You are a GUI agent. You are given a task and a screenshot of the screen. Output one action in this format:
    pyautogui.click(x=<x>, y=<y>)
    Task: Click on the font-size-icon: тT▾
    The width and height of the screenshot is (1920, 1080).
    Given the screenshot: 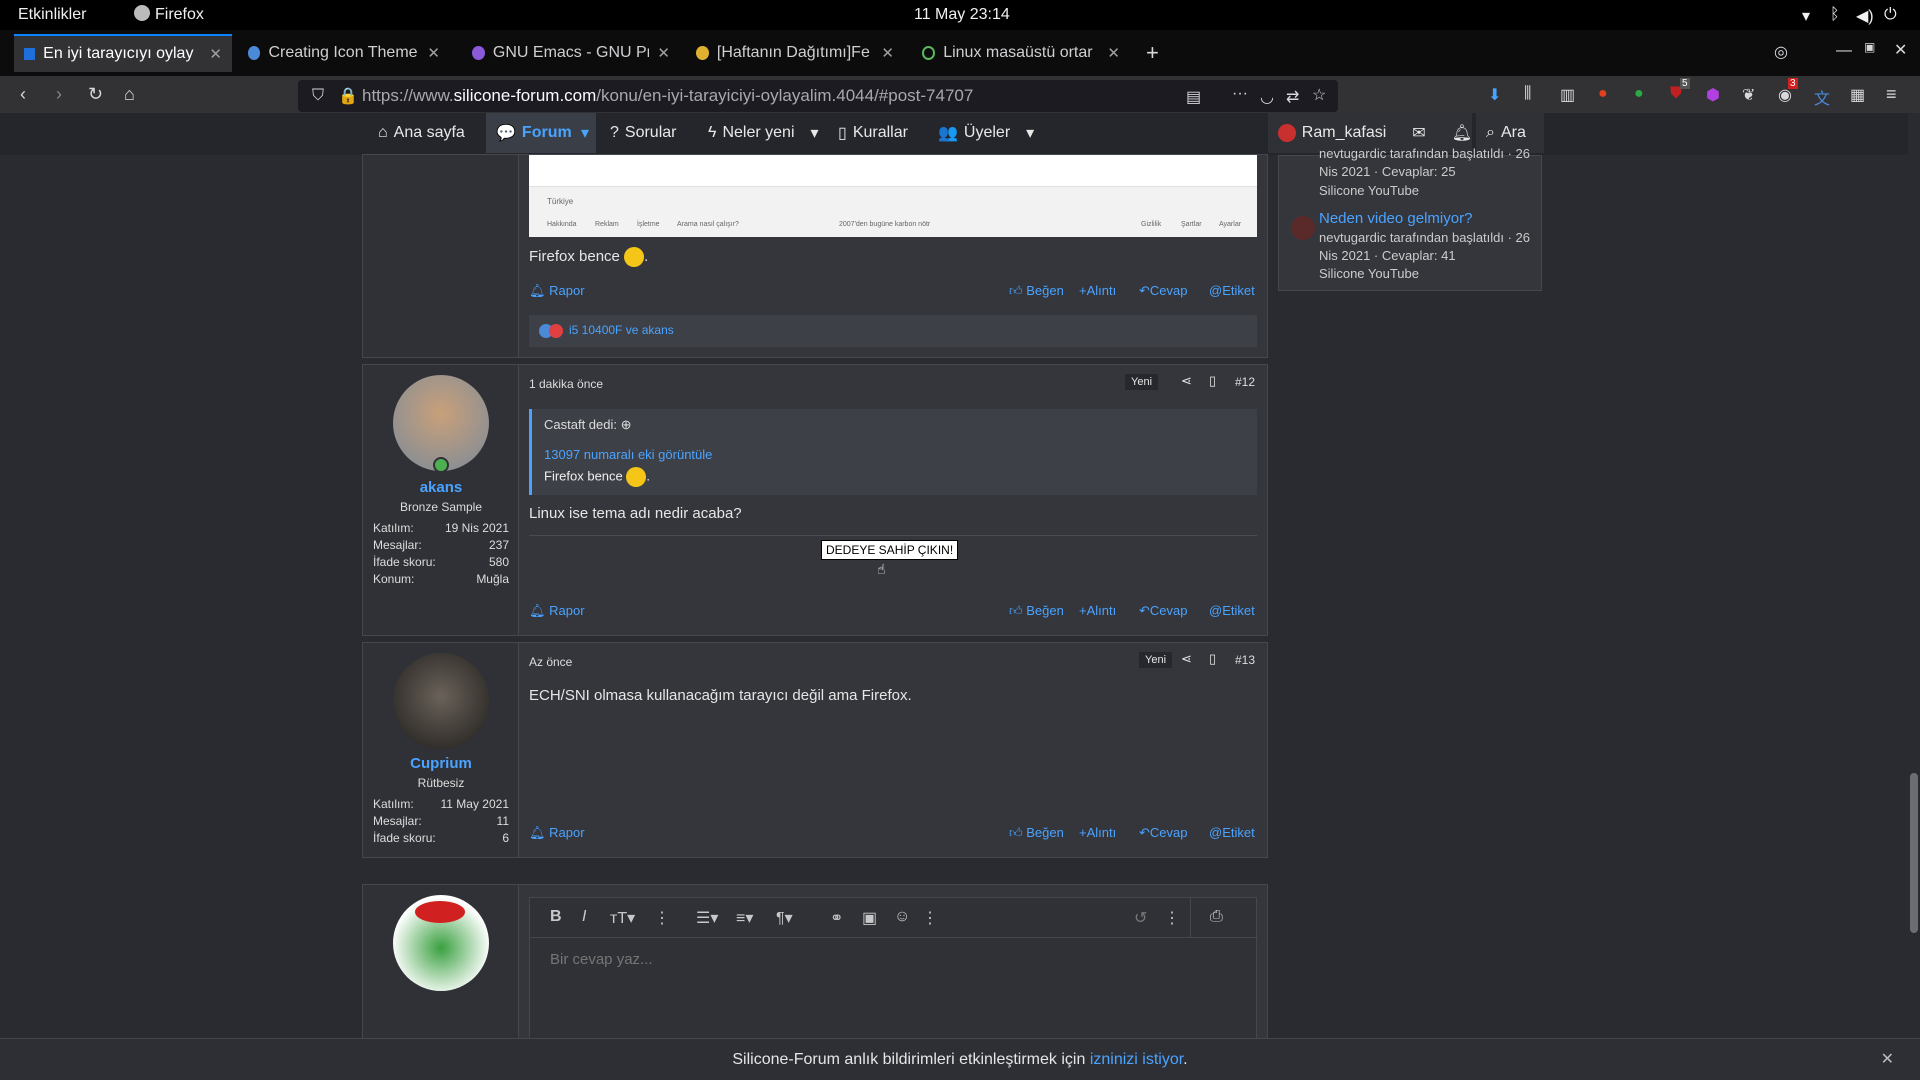 What is the action you would take?
    pyautogui.click(x=622, y=918)
    